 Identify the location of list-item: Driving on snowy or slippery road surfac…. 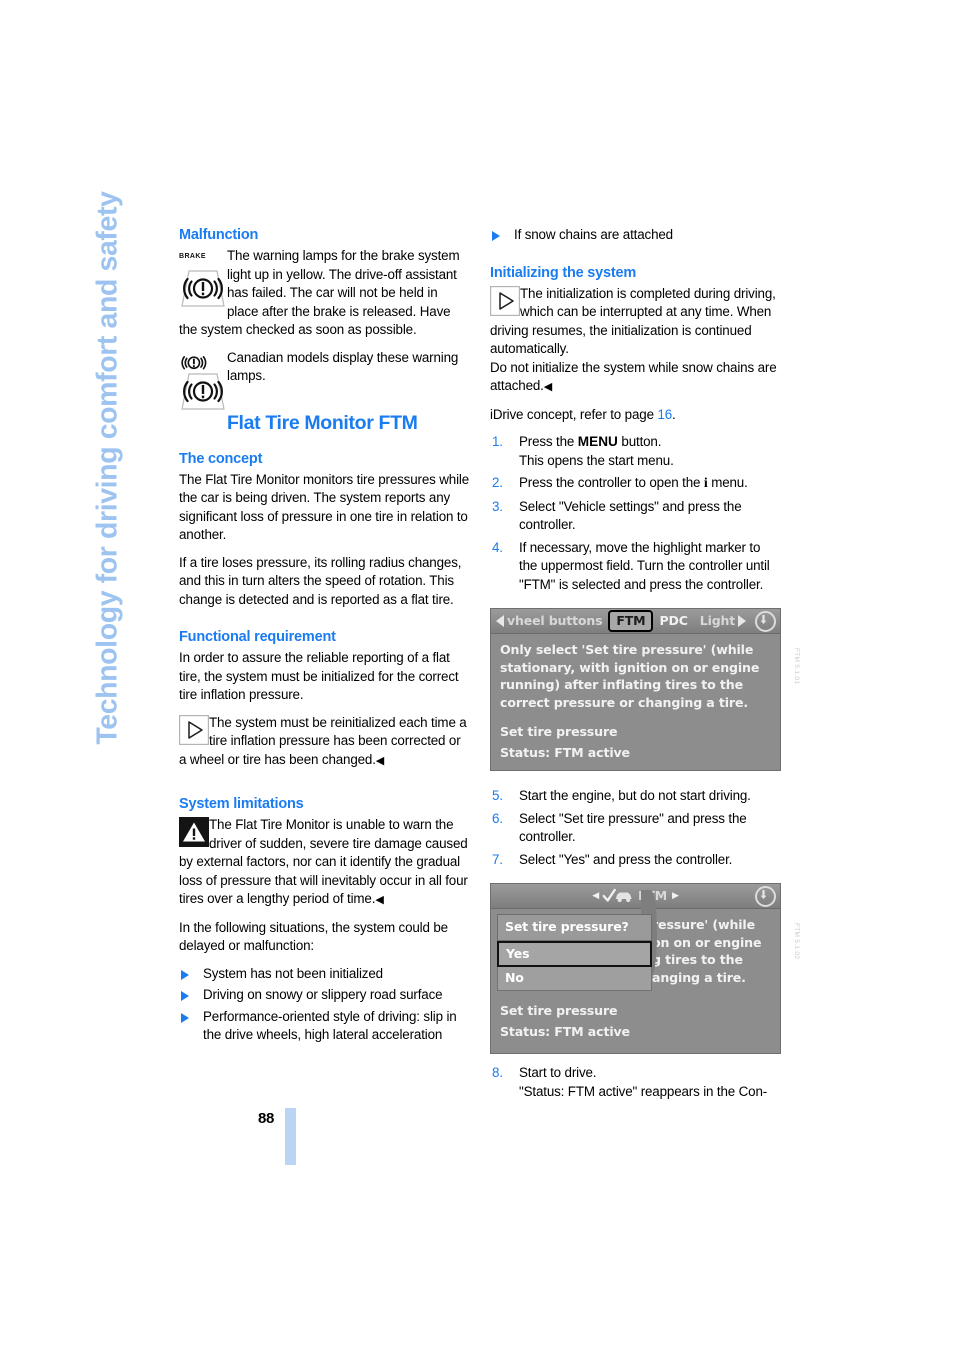
(325, 995).